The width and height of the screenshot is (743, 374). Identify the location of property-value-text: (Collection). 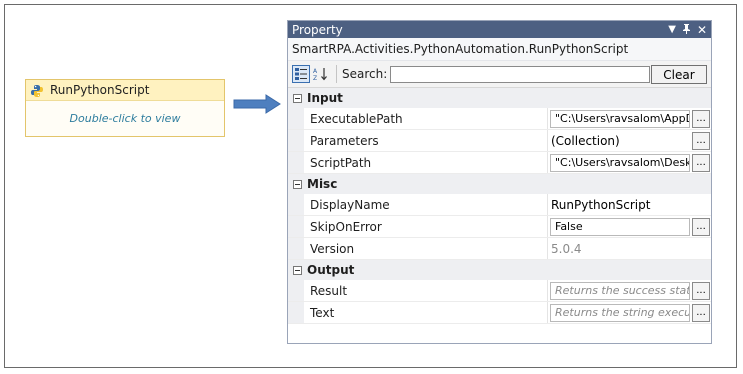
(585, 140).